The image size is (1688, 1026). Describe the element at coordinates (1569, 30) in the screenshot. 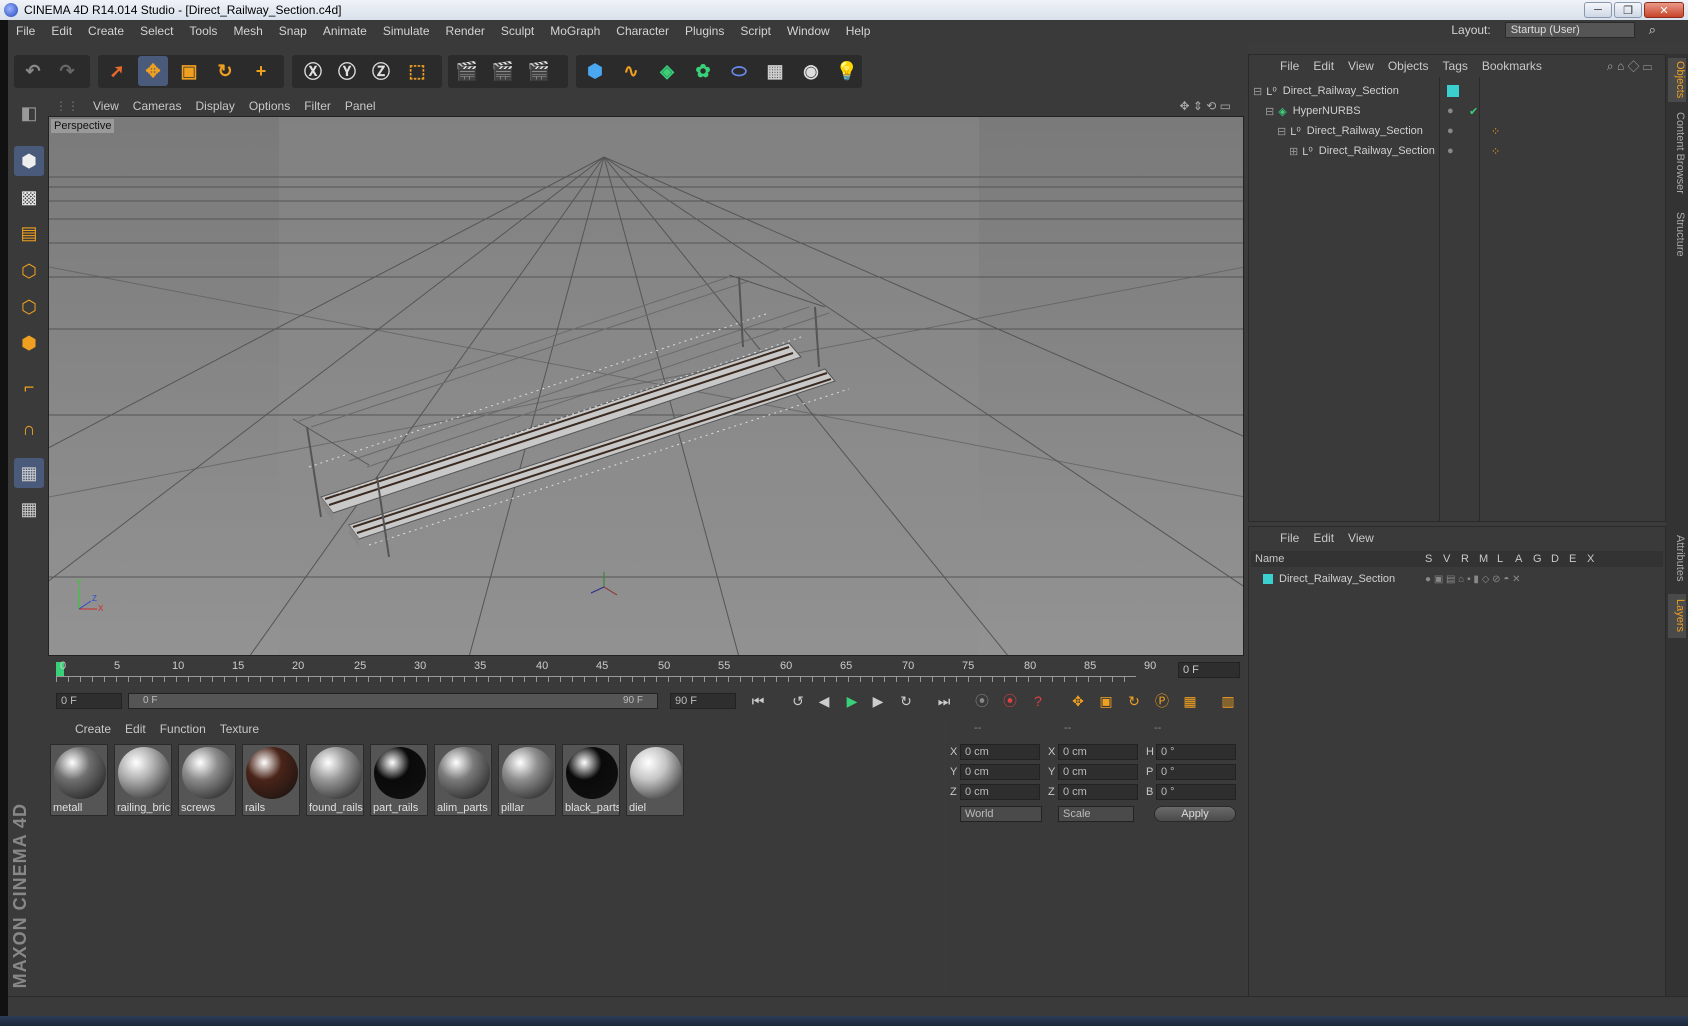

I see `layout-select: Startup (User)` at that location.